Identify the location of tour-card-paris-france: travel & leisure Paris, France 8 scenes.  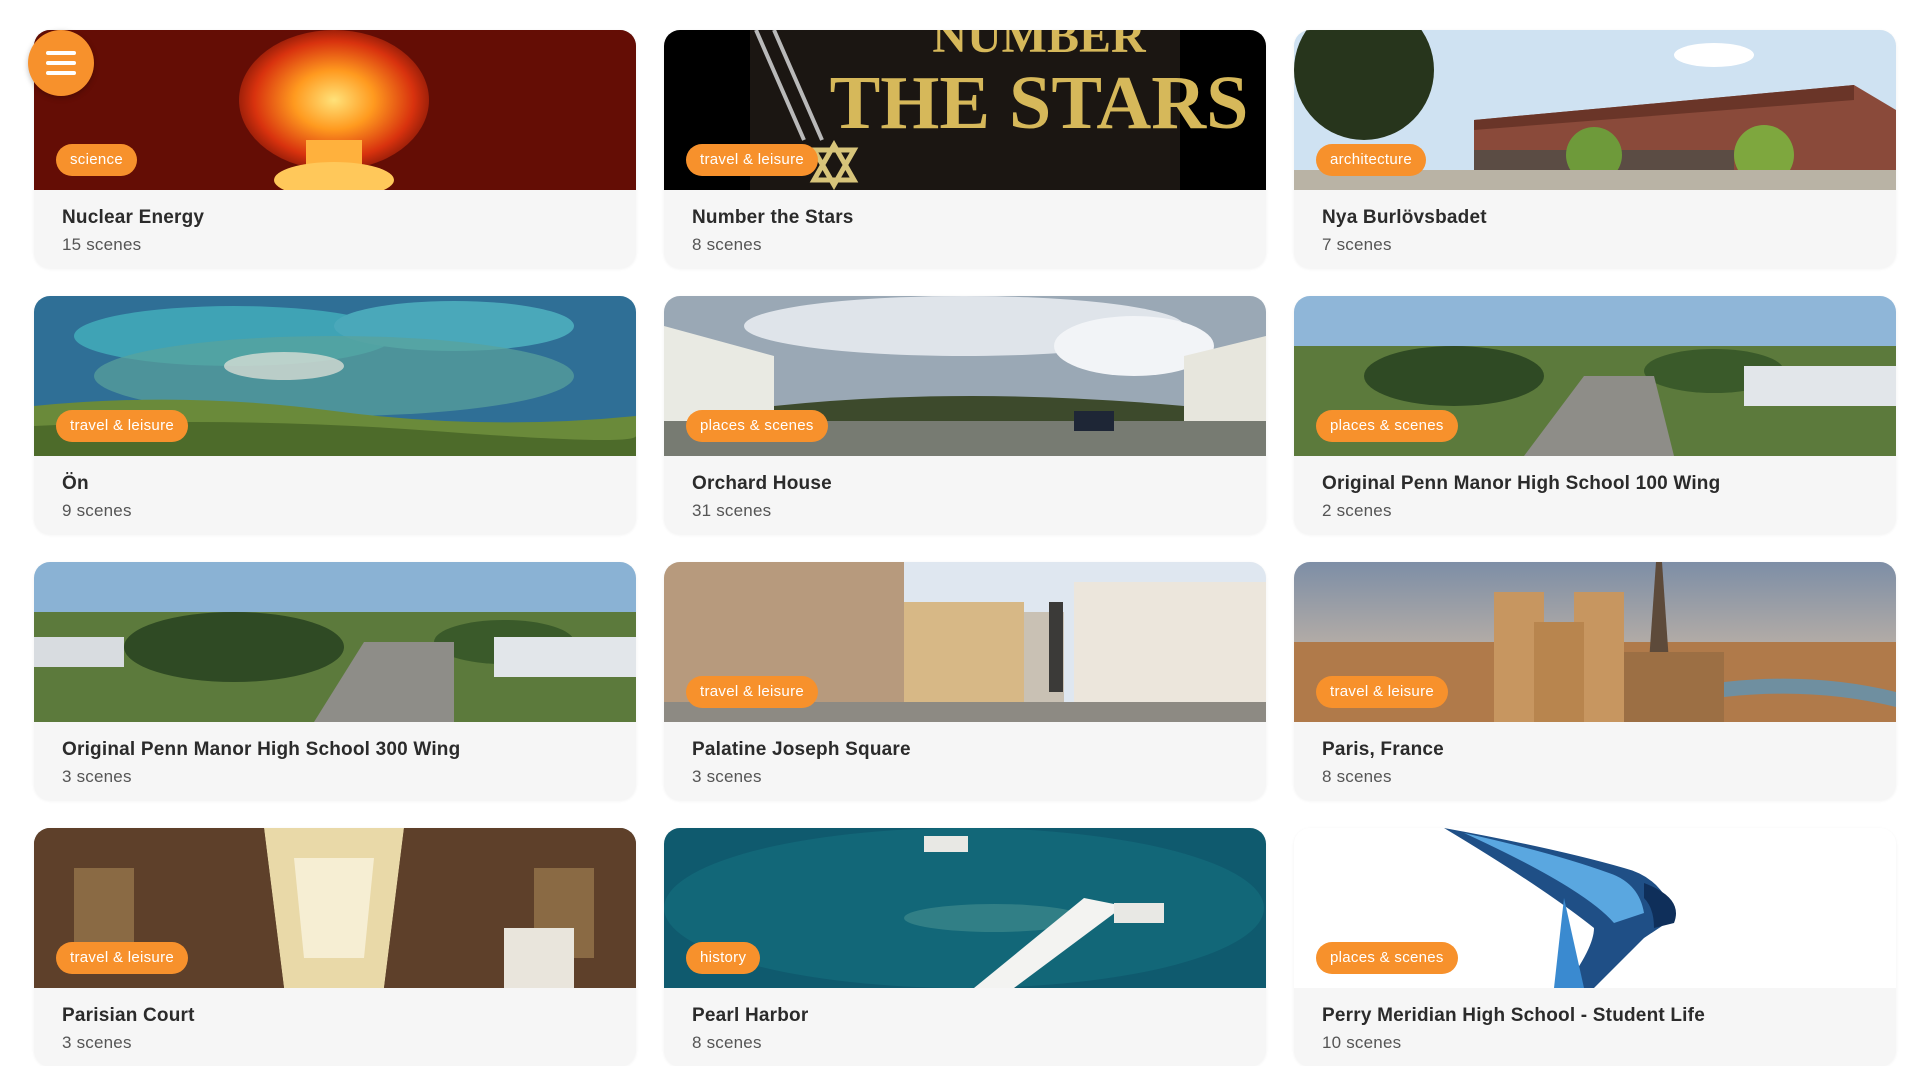
(1595, 681).